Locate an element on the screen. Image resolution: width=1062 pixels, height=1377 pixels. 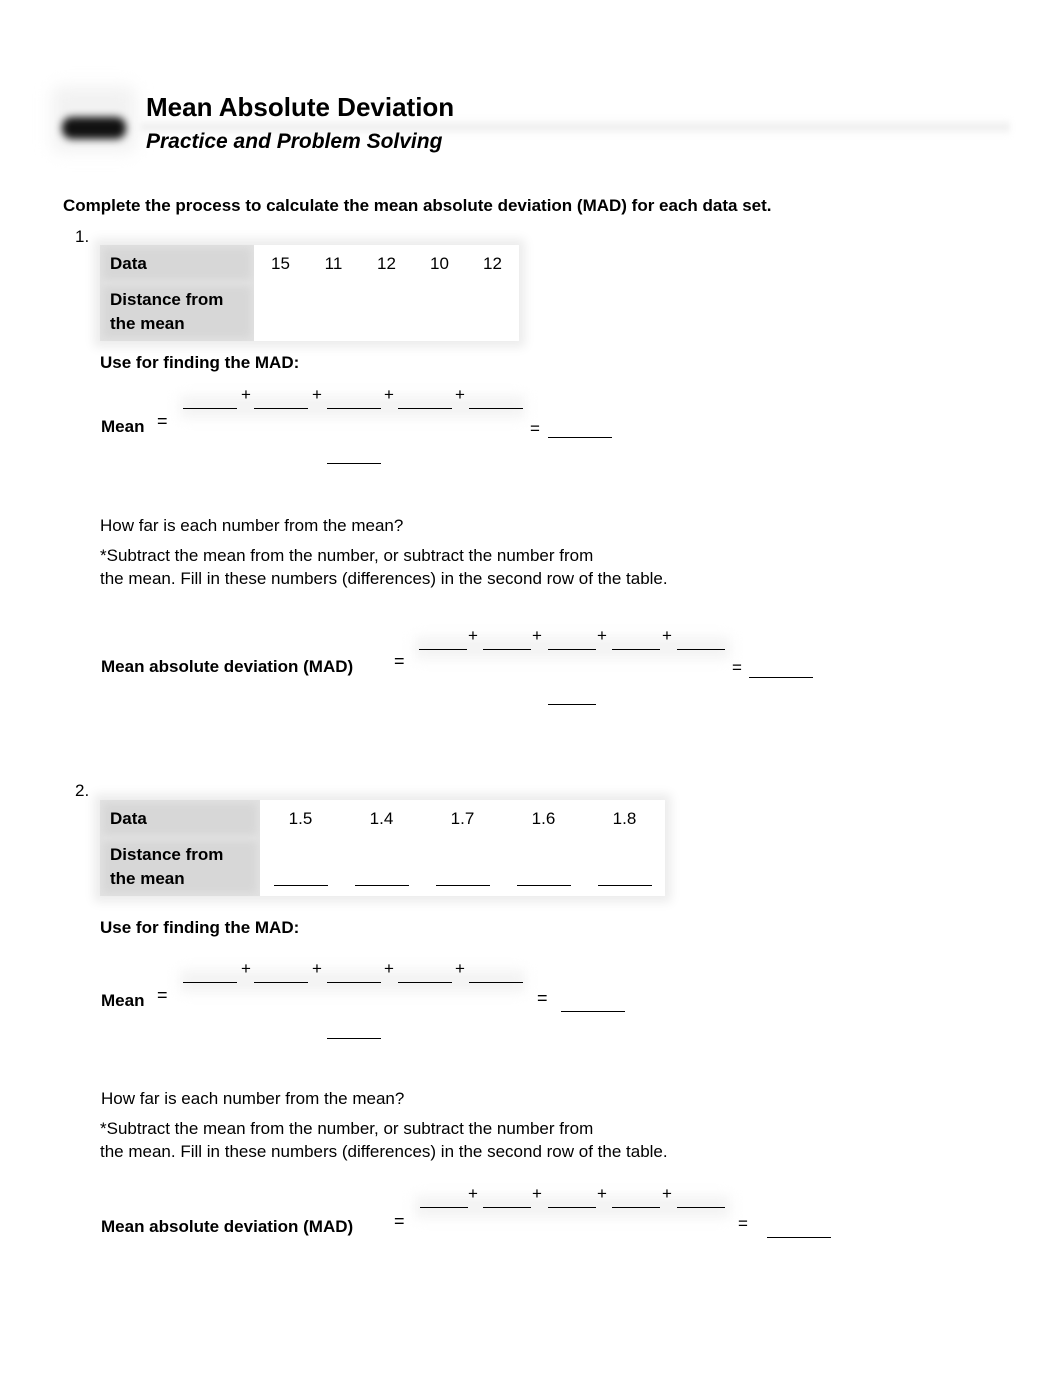
data-value: 11 is located at coordinates (333, 264).